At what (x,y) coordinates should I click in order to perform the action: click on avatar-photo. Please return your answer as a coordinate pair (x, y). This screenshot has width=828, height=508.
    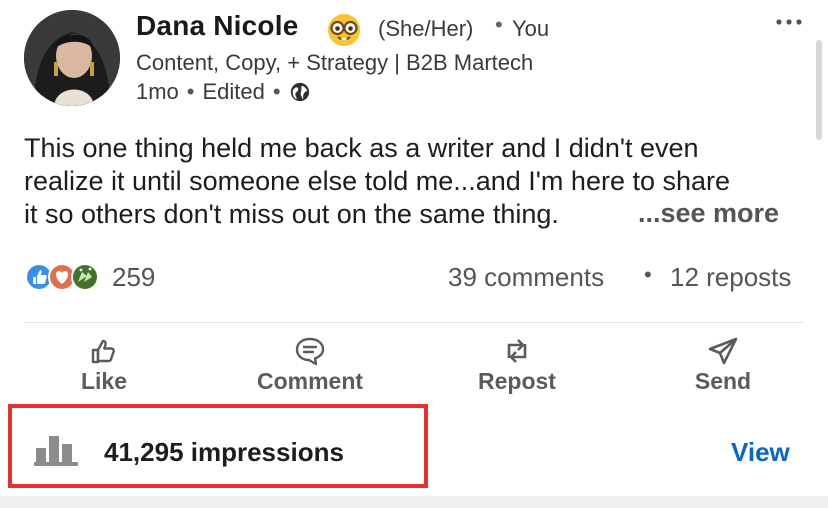
    Looking at the image, I should click on (72, 58).